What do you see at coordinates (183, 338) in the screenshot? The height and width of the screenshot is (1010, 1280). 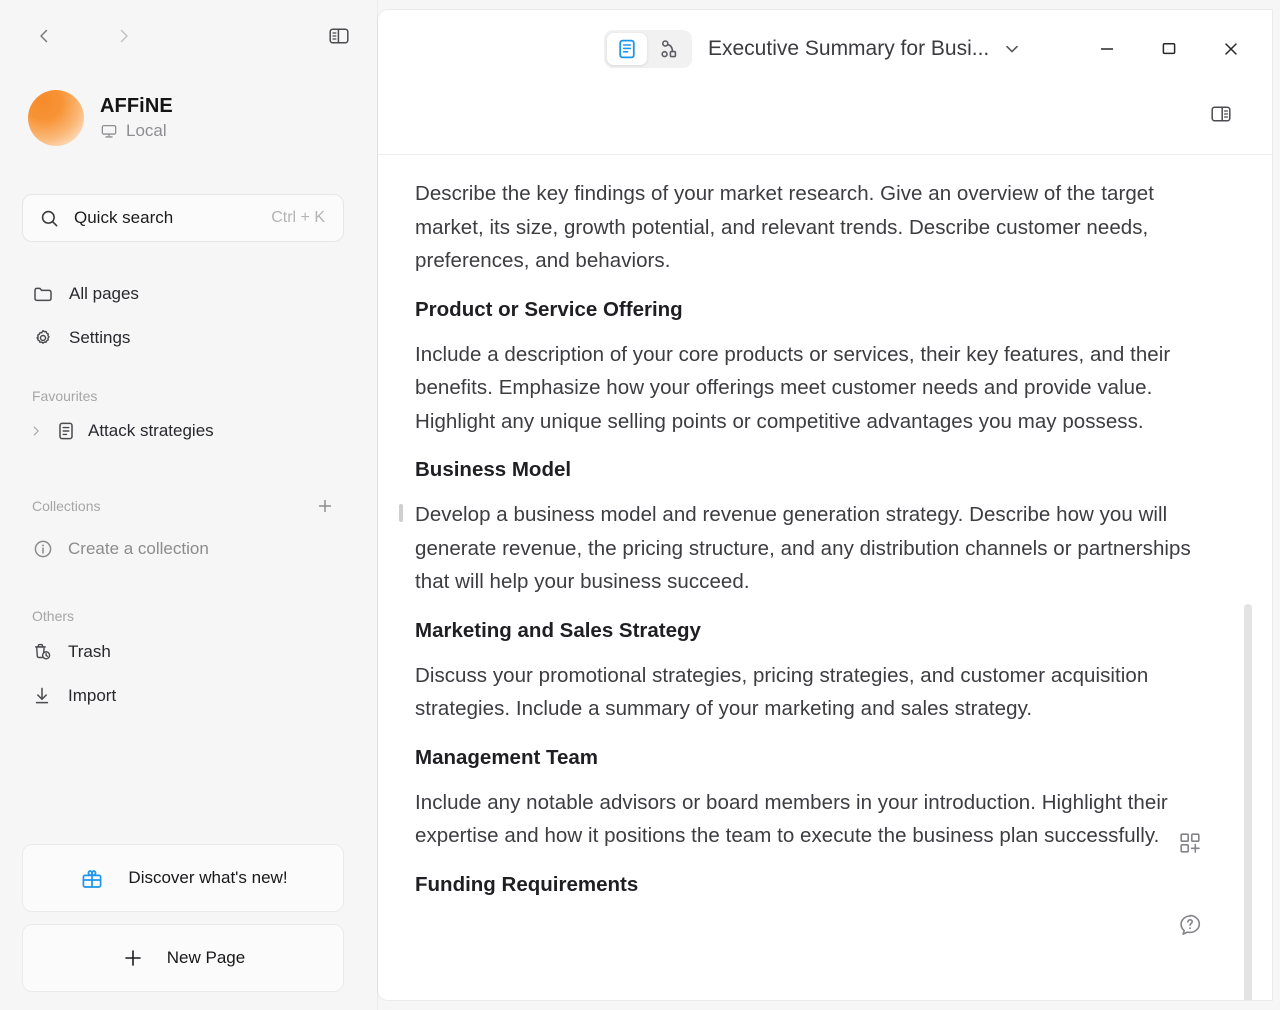 I see `sidebar-item-settings: Settings` at bounding box center [183, 338].